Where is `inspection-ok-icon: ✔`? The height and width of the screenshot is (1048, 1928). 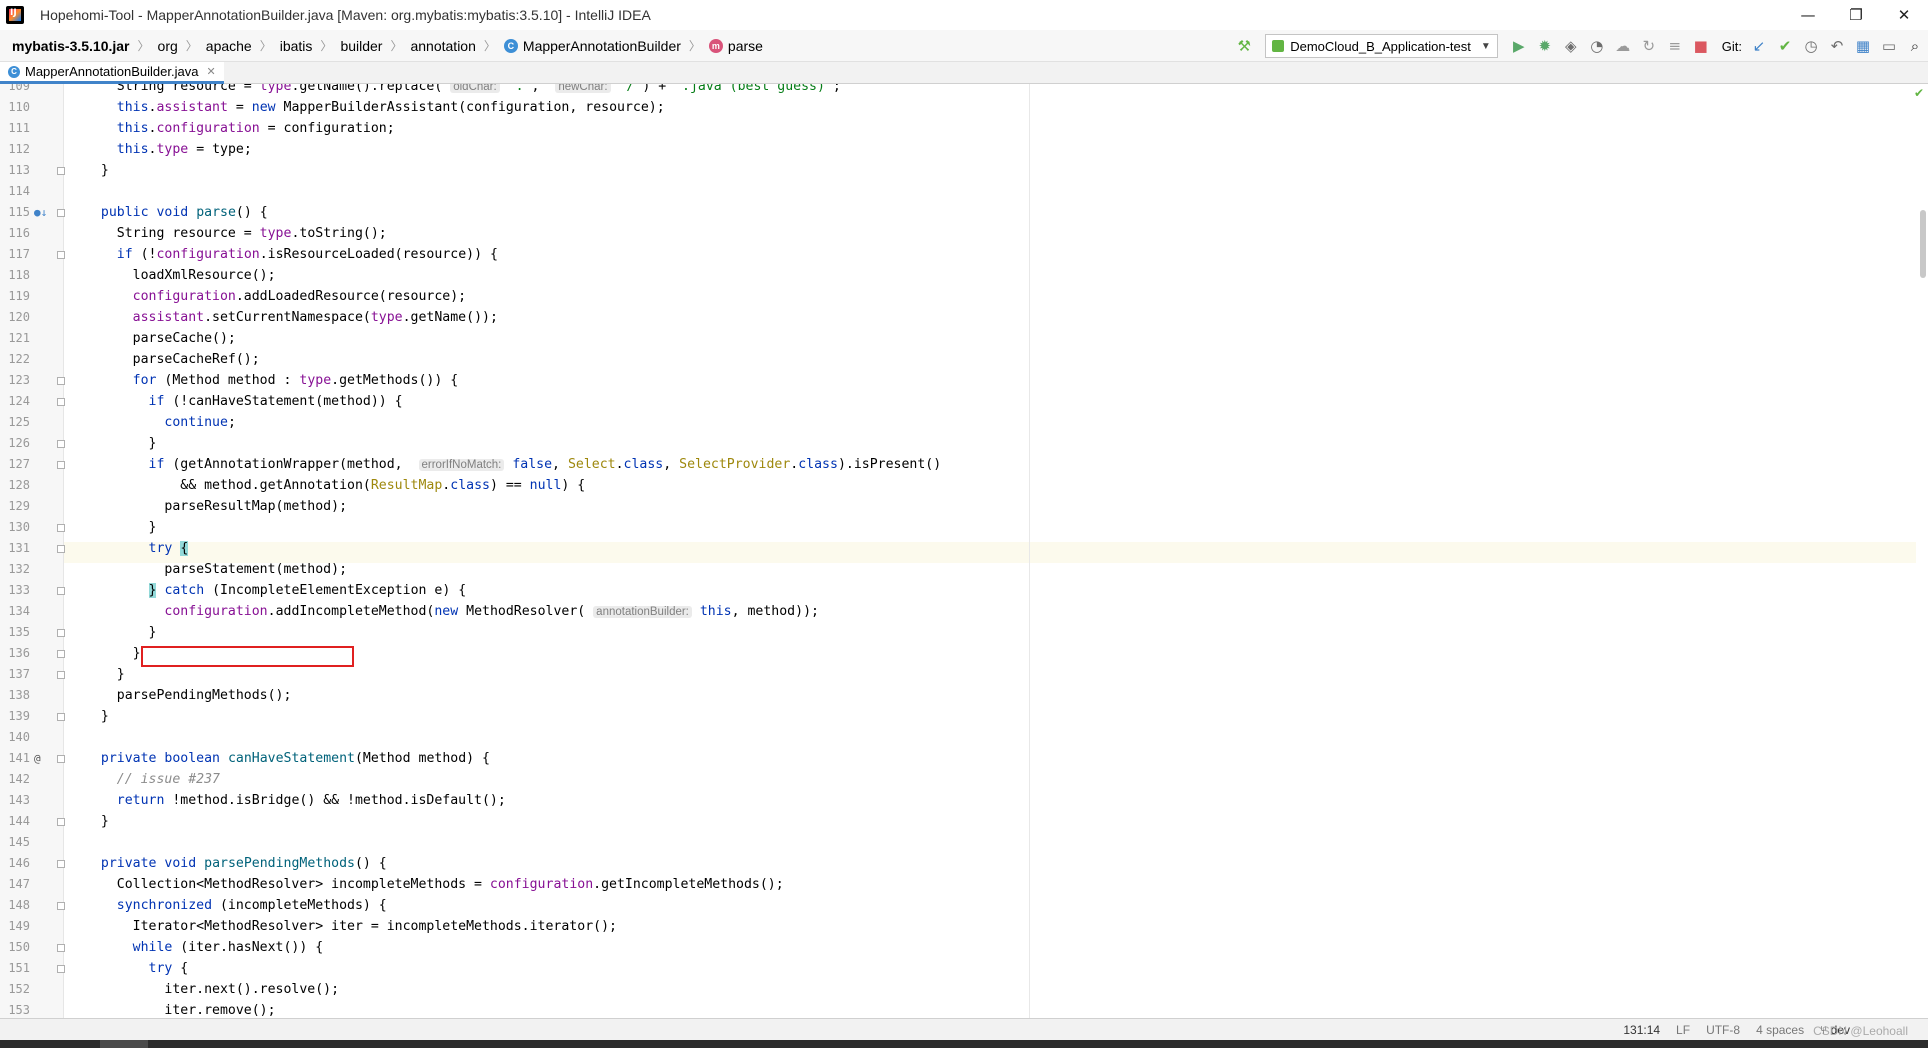
inspection-ok-icon: ✔ is located at coordinates (1919, 93).